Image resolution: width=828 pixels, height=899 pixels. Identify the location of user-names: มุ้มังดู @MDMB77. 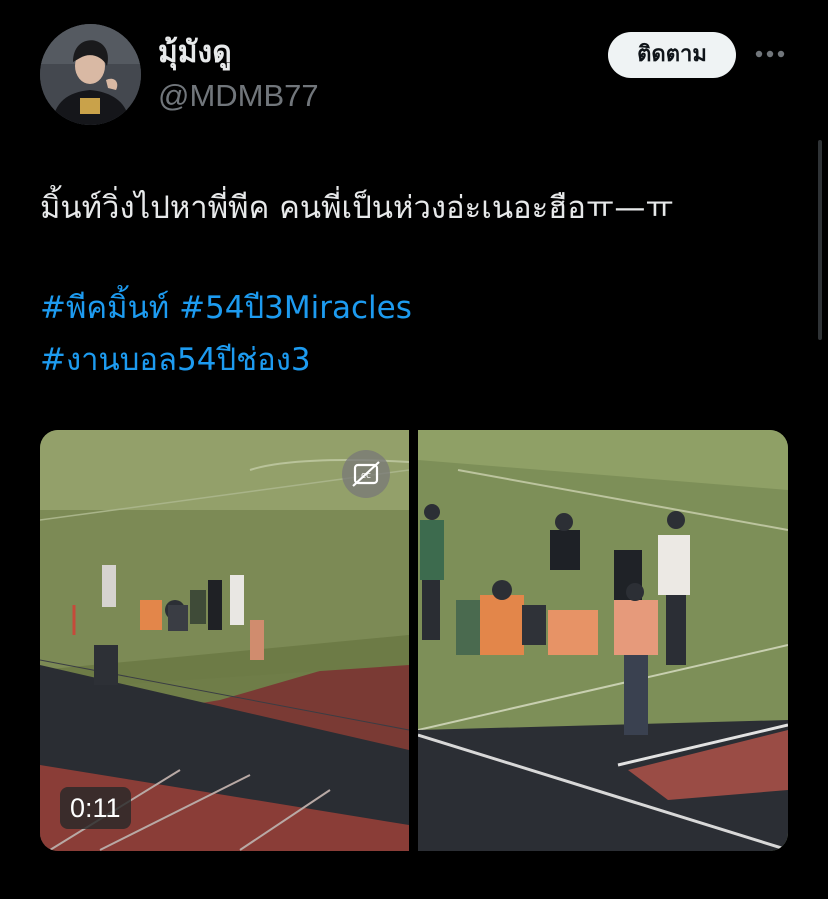
(238, 75).